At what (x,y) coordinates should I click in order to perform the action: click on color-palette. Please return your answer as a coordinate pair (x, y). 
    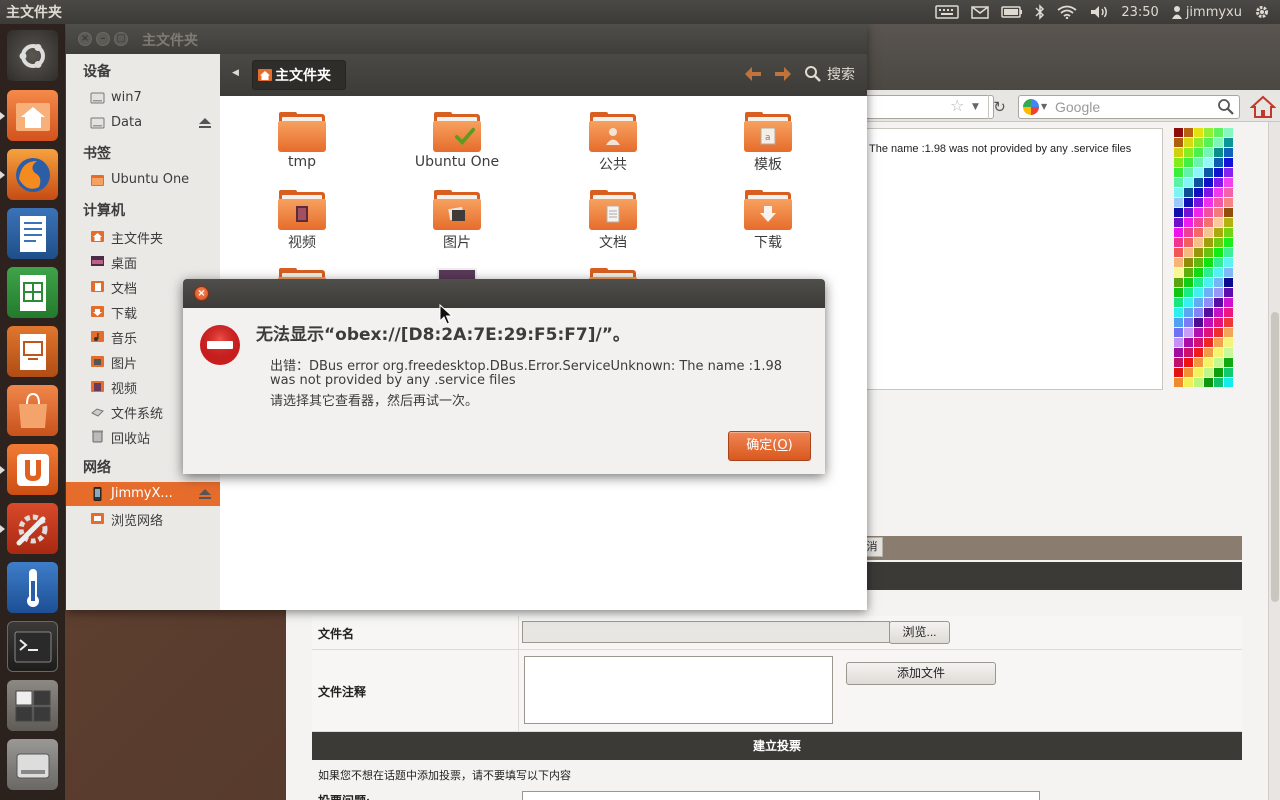
    Looking at the image, I should click on (1204, 261).